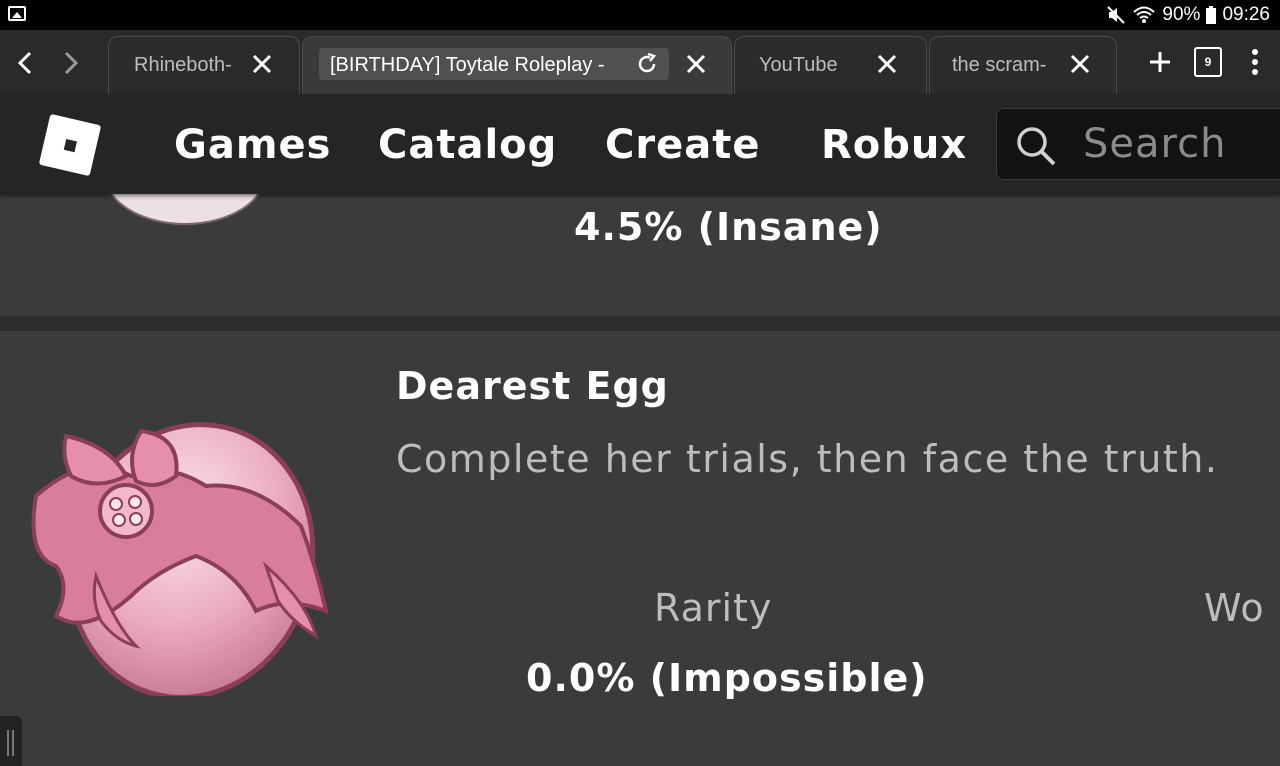 Image resolution: width=1280 pixels, height=766 pixels. What do you see at coordinates (252, 145) in the screenshot?
I see `nav-games: Games` at bounding box center [252, 145].